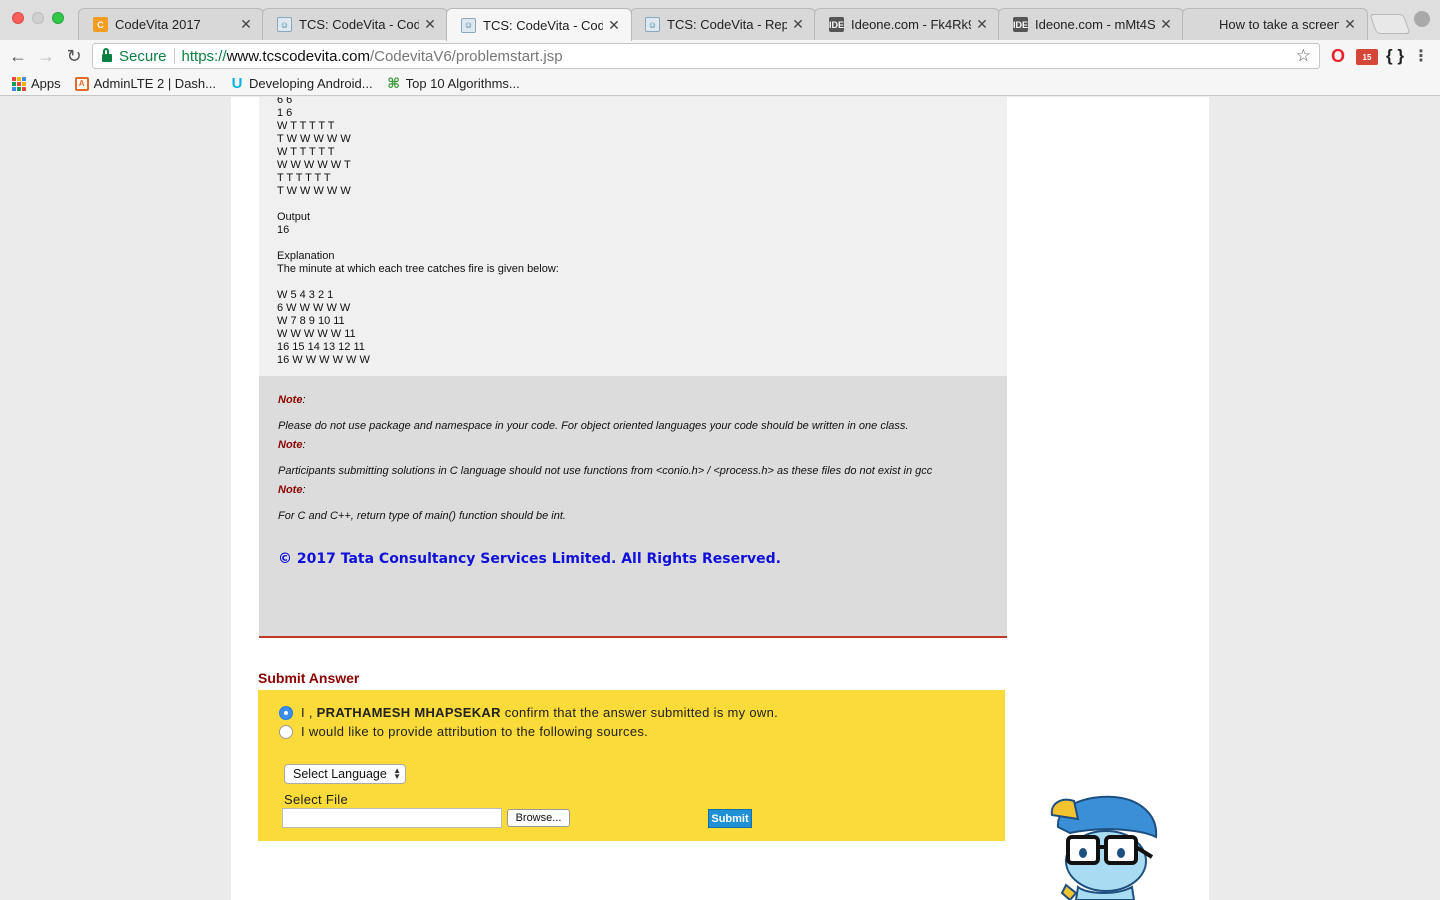 The height and width of the screenshot is (900, 1440). Describe the element at coordinates (911, 24) in the screenshot. I see `tab-title: Ideone.com - Fk4Rk9` at that location.